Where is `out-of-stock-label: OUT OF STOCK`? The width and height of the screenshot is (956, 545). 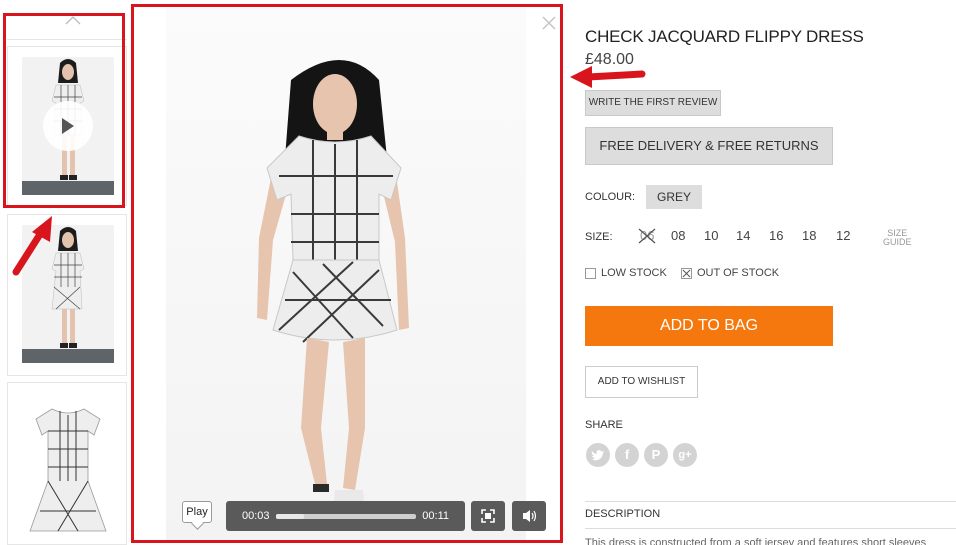 out-of-stock-label: OUT OF STOCK is located at coordinates (738, 273).